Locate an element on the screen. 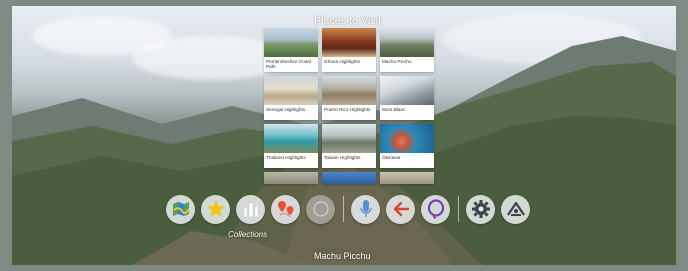  star-icon is located at coordinates (215, 208).